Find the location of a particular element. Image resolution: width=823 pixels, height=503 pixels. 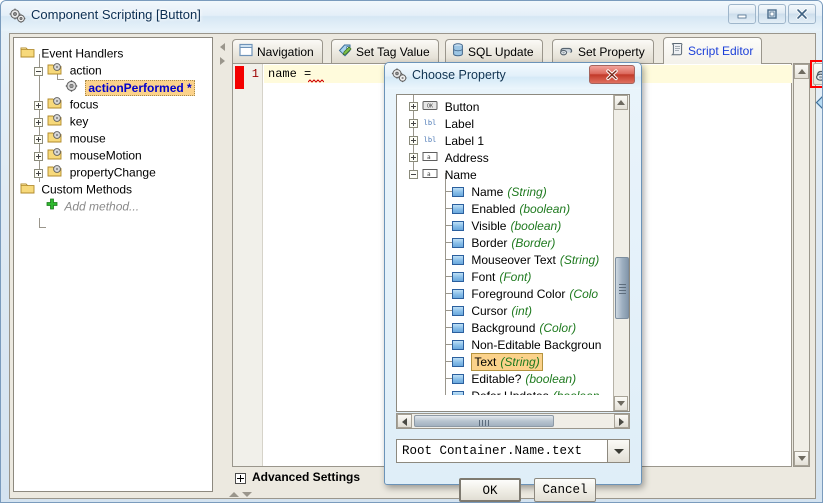

plus-green-icon is located at coordinates (52, 206).